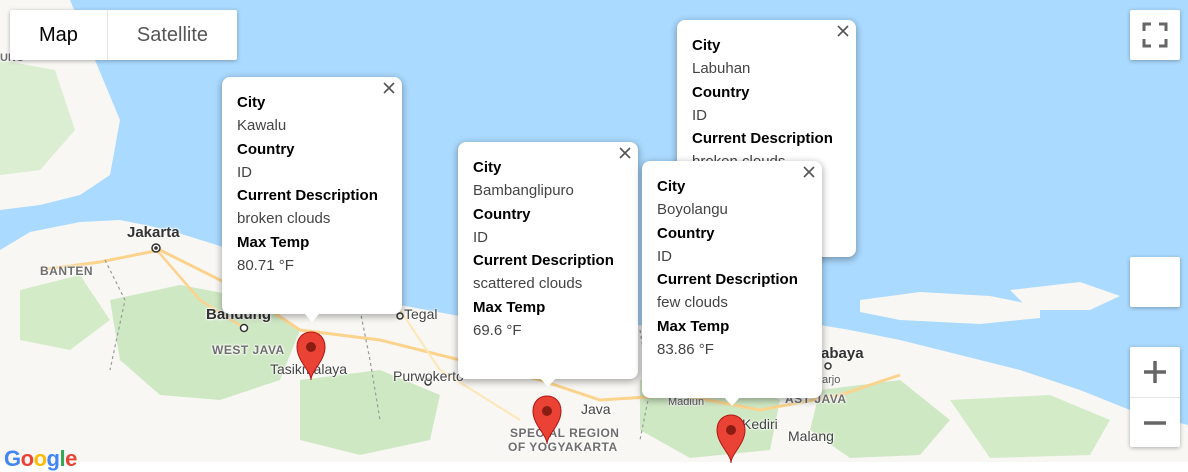 The width and height of the screenshot is (1188, 472). I want to click on zoom-out-button, so click(1155, 422).